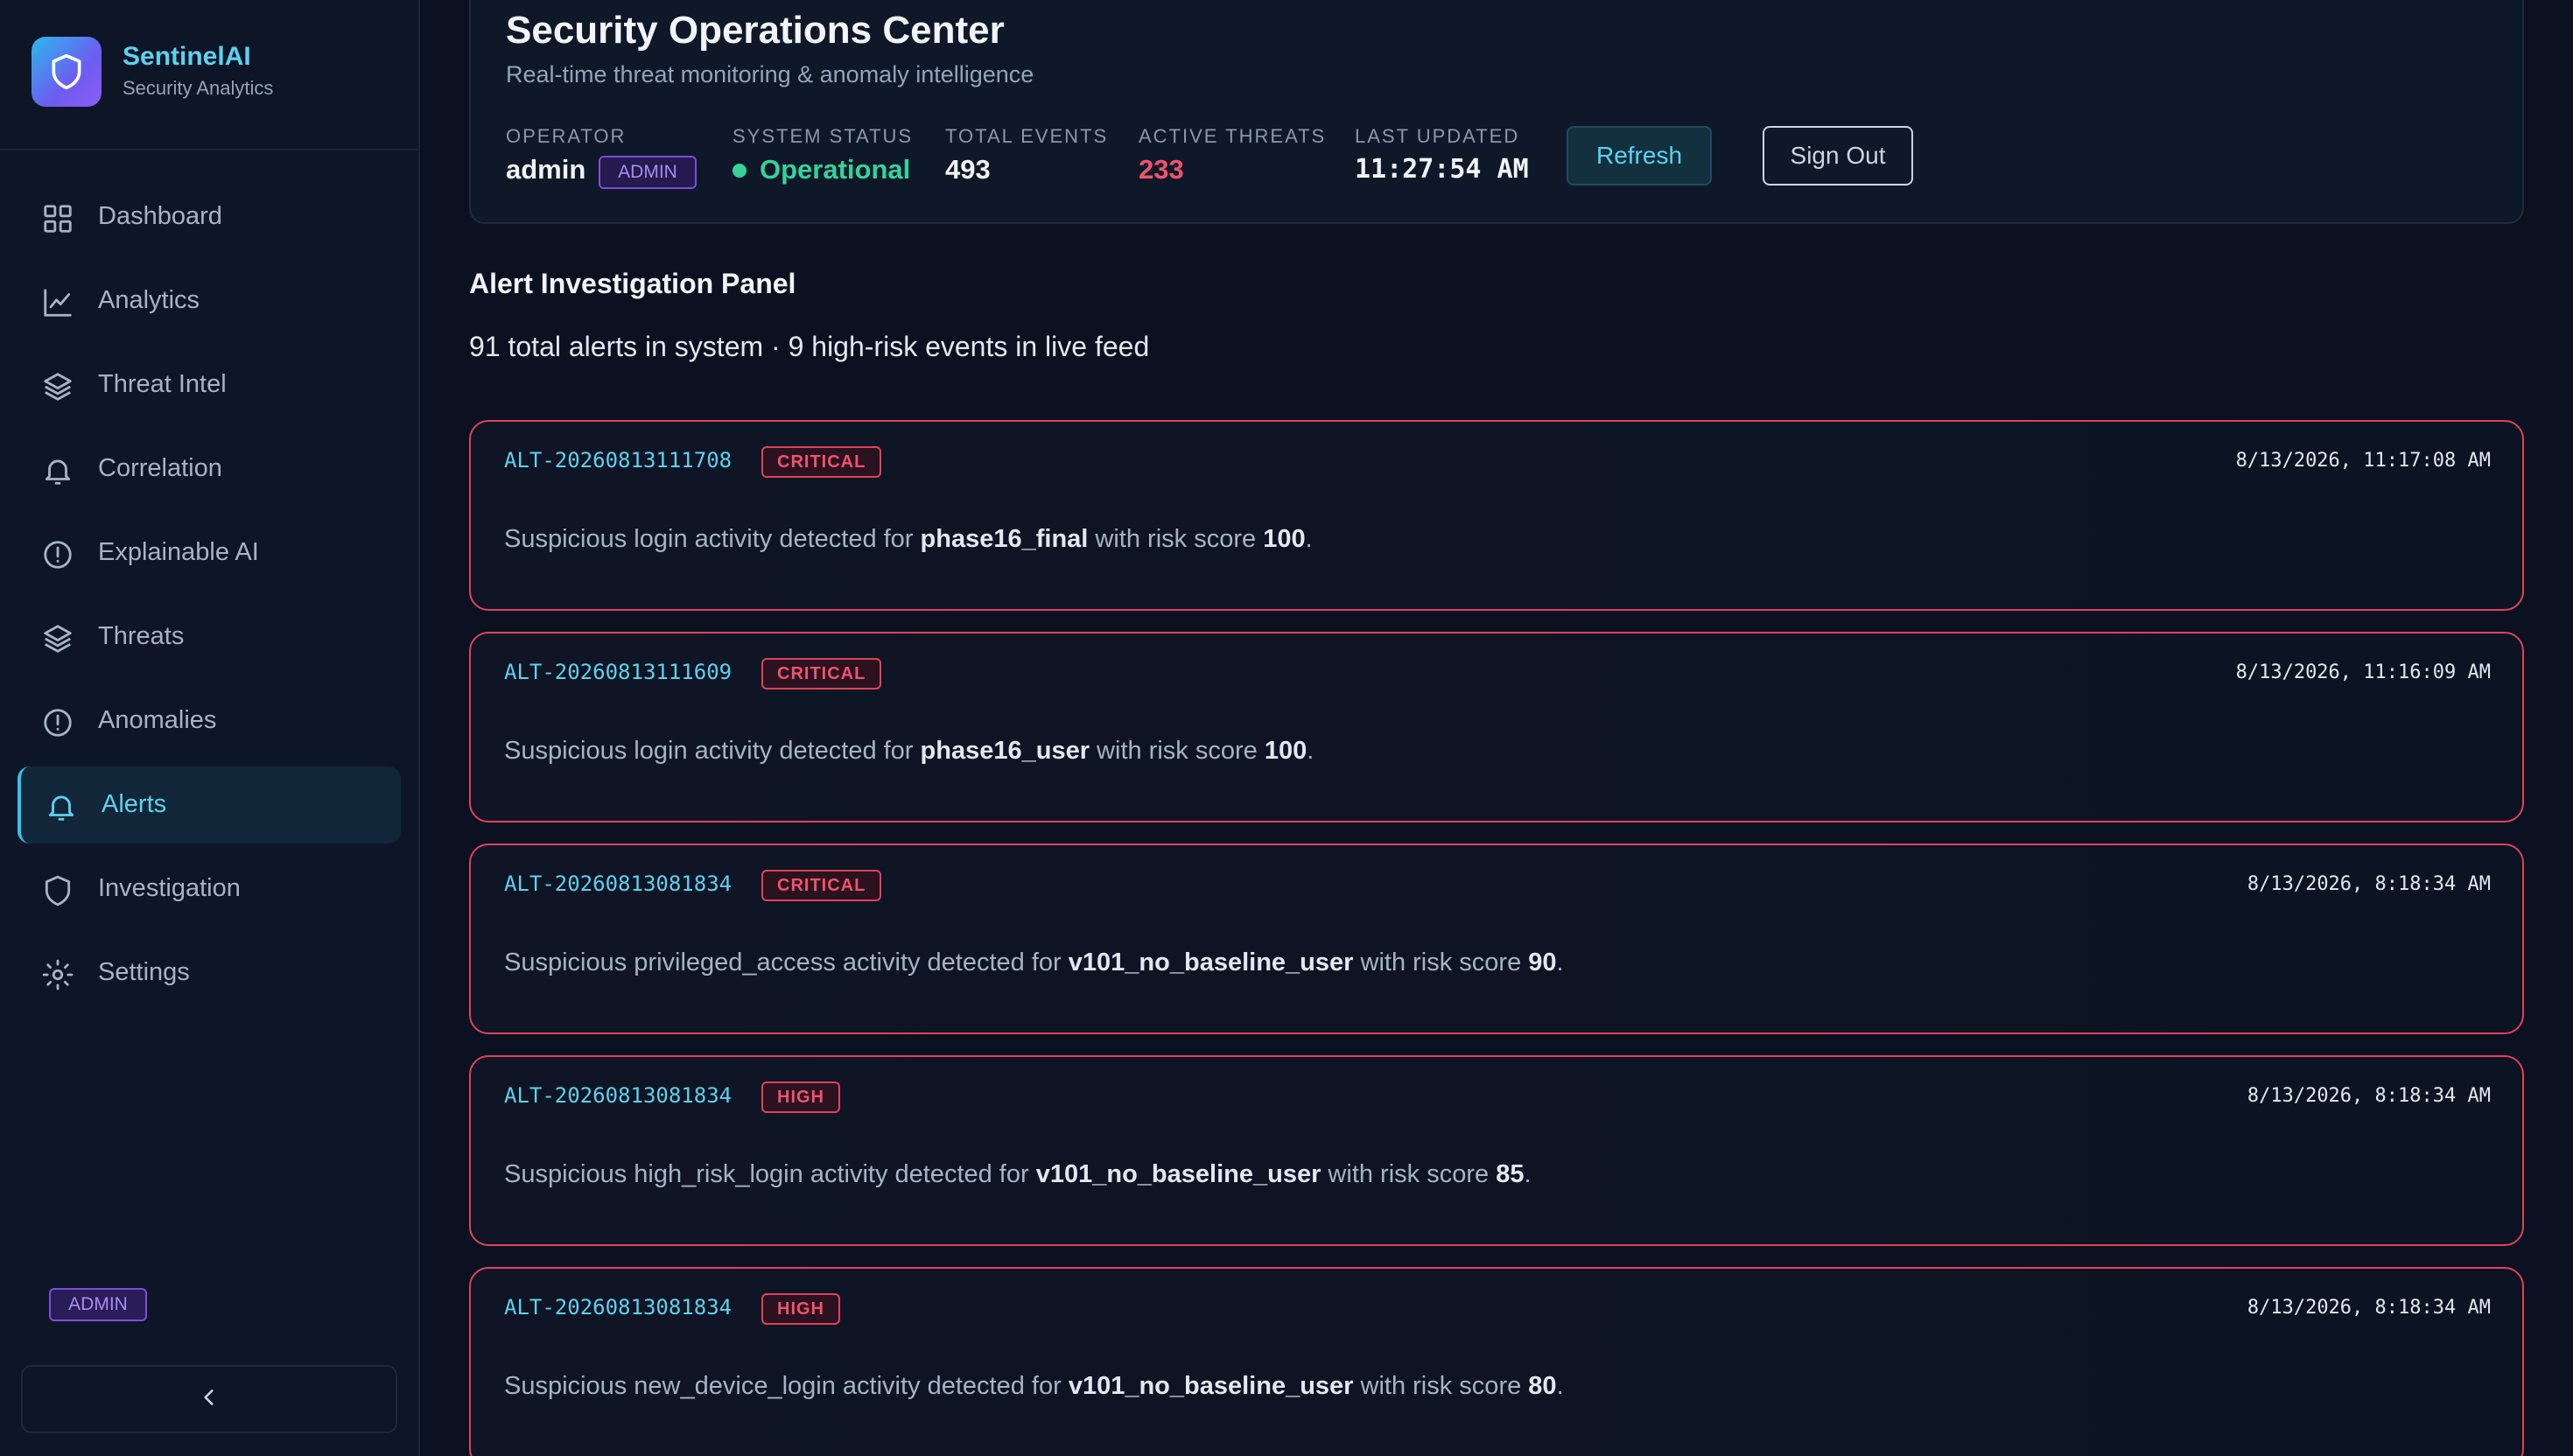 The image size is (2573, 1456). Describe the element at coordinates (740, 171) in the screenshot. I see `status-dot` at that location.